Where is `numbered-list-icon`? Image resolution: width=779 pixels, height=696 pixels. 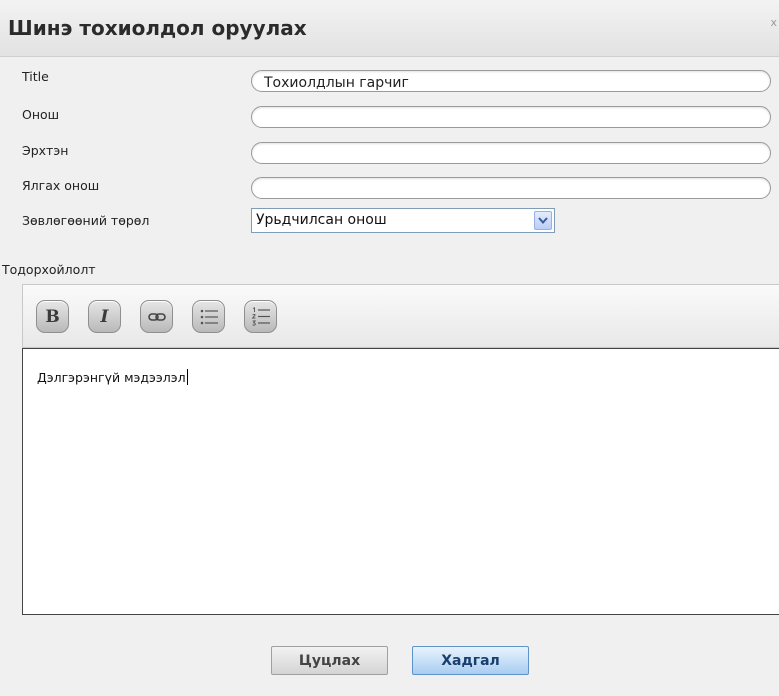 numbered-list-icon is located at coordinates (260, 316).